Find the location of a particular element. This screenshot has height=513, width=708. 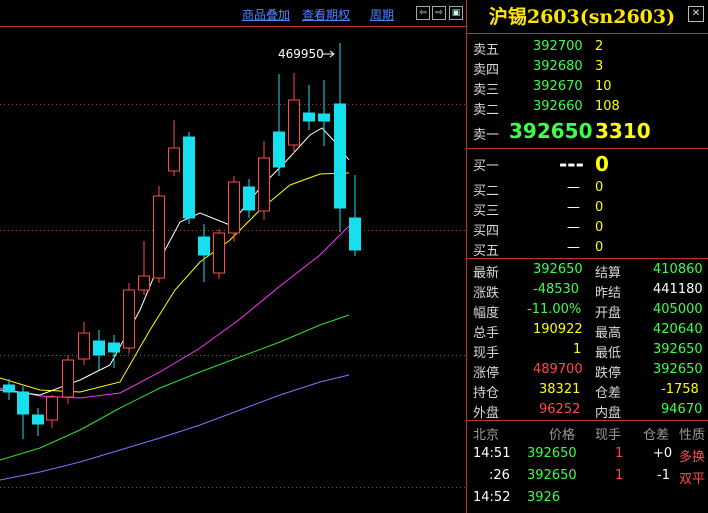

ticks-header: 北京 价格 现手 仓差 性质 is located at coordinates (589, 435).